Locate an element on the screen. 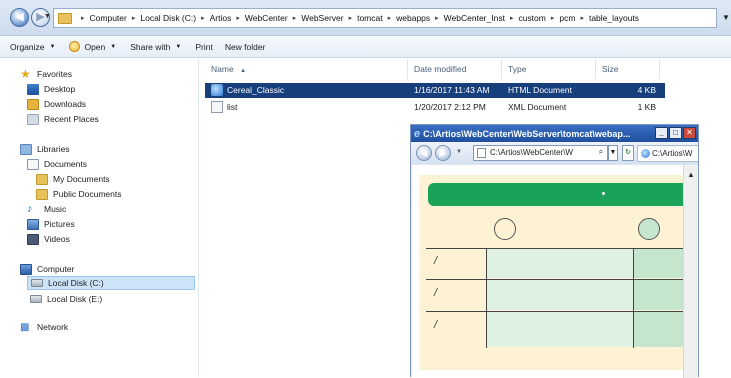  breadcrumb-item: WebServer is located at coordinates (322, 18).